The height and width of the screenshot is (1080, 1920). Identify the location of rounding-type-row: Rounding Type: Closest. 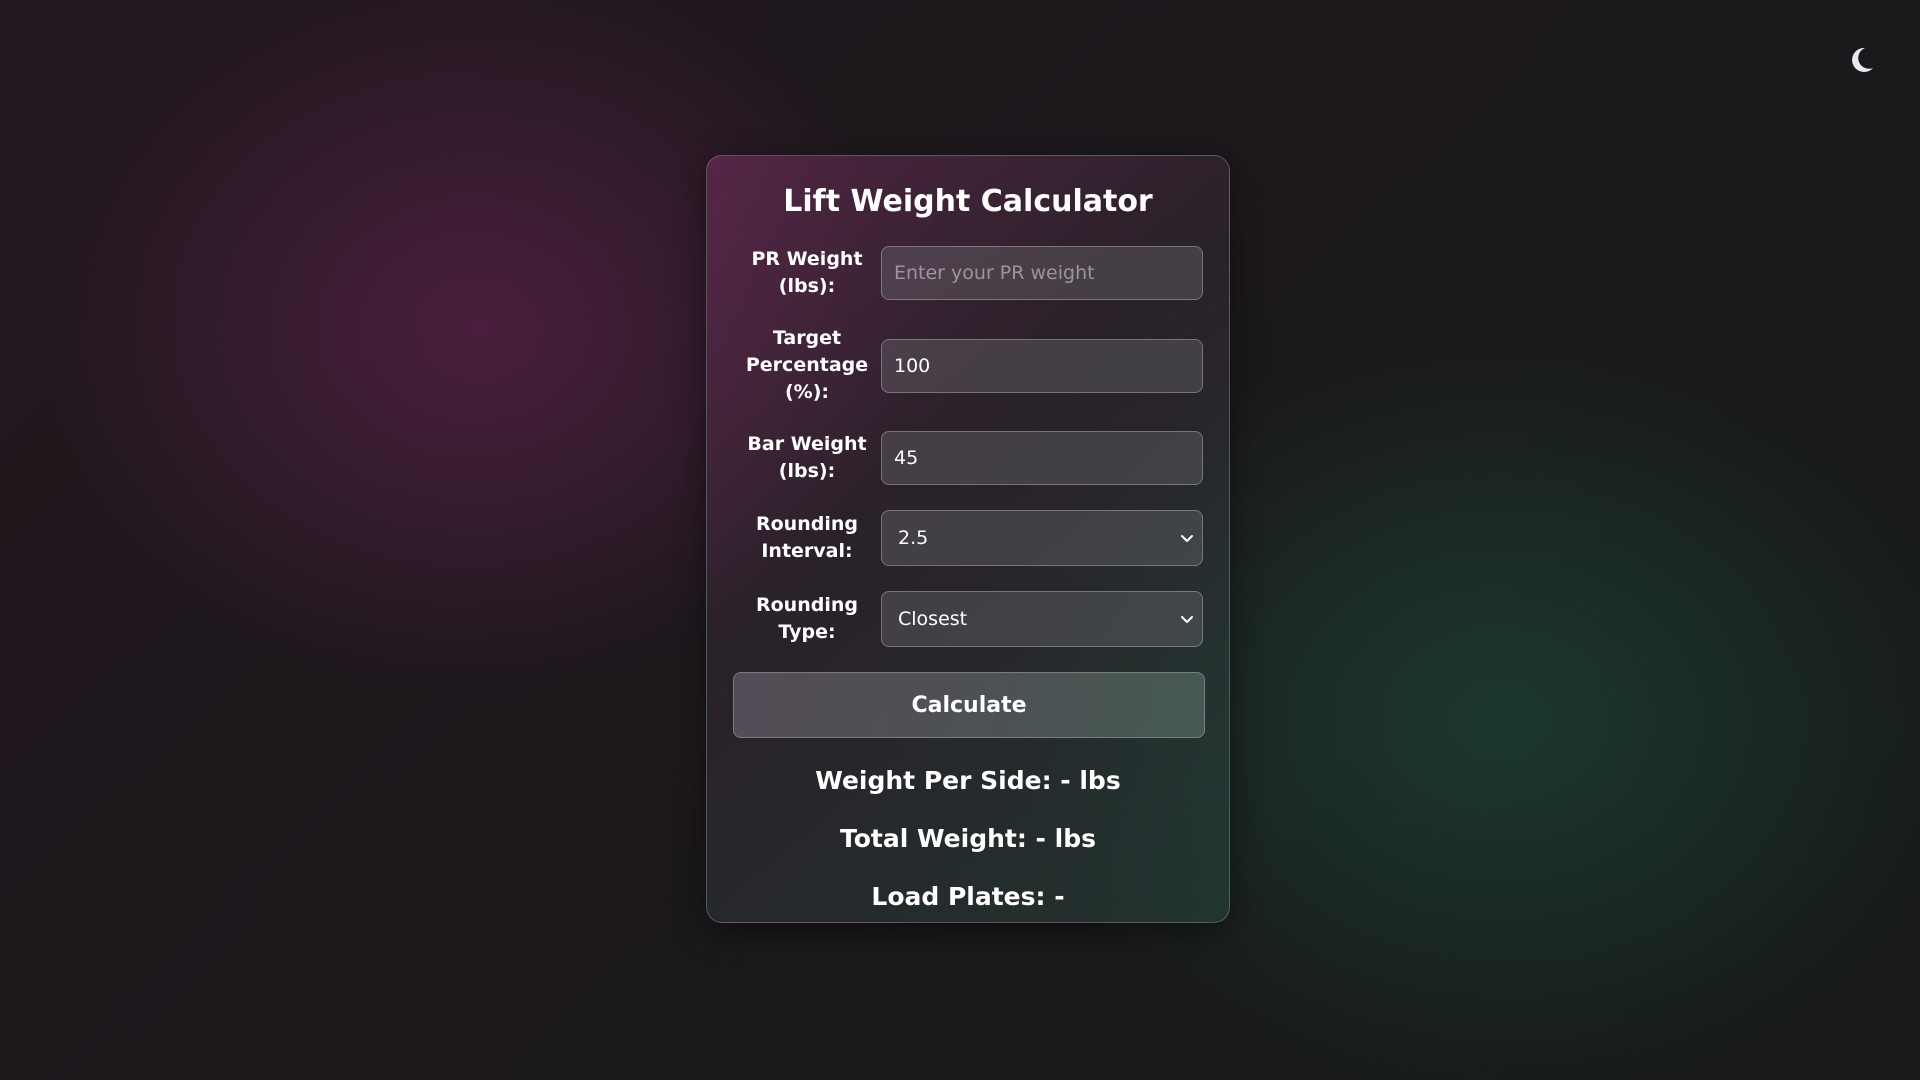
(968, 619).